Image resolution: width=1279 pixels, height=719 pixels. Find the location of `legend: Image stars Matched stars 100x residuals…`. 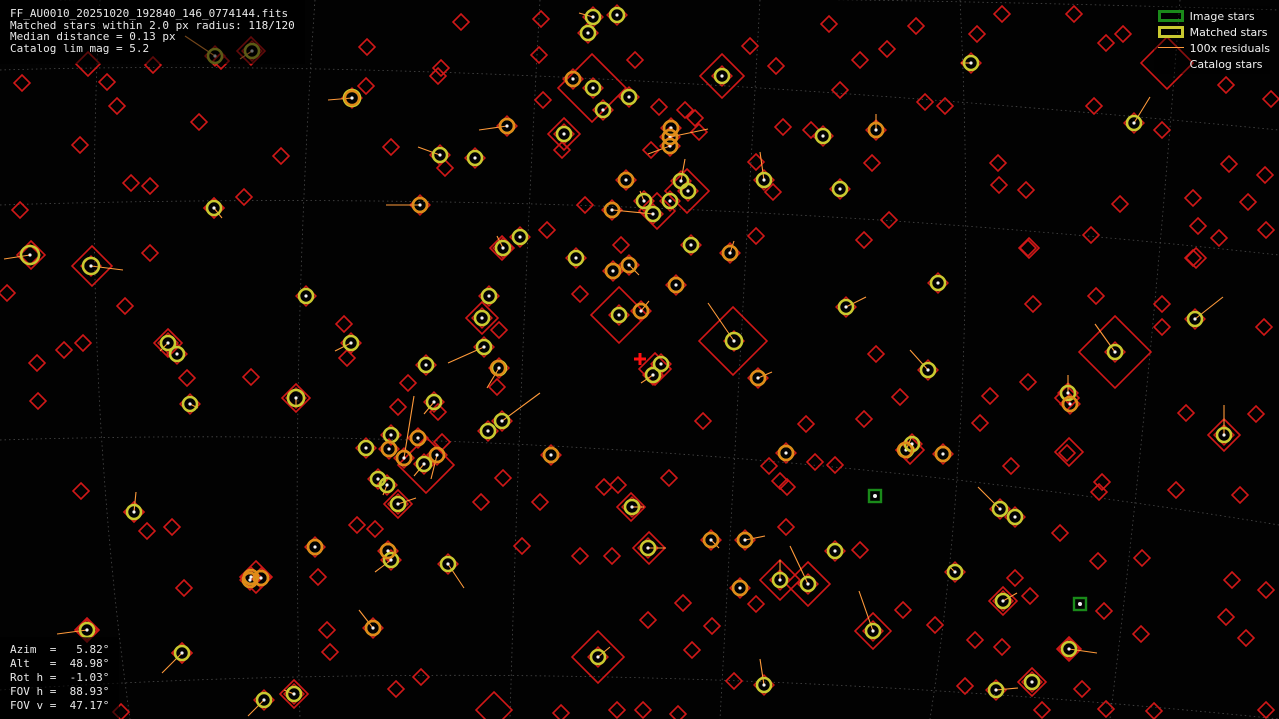

legend: Image stars Matched stars 100x residuals… is located at coordinates (1211, 40).